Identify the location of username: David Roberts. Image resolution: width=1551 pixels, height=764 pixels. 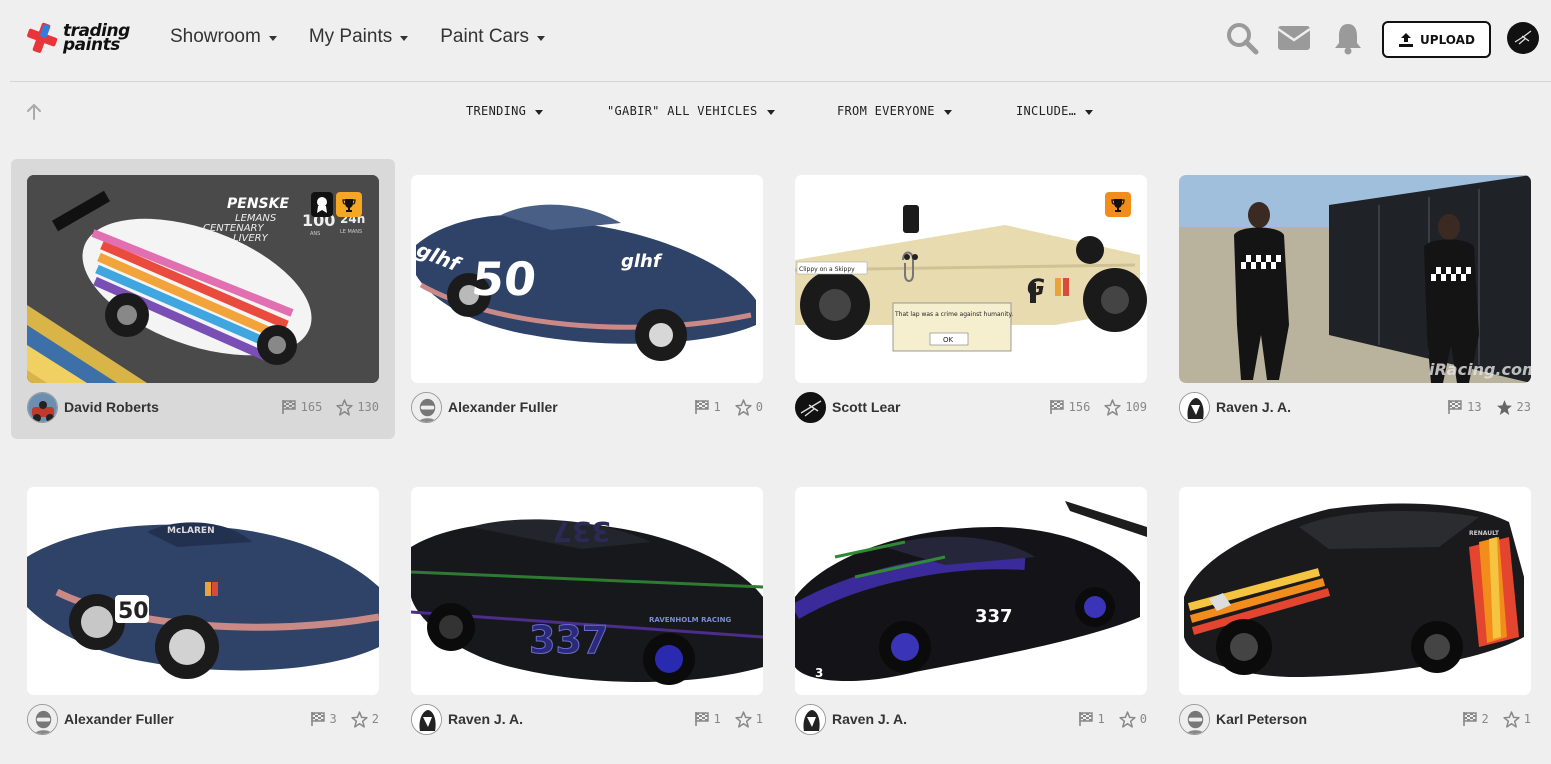
(111, 407).